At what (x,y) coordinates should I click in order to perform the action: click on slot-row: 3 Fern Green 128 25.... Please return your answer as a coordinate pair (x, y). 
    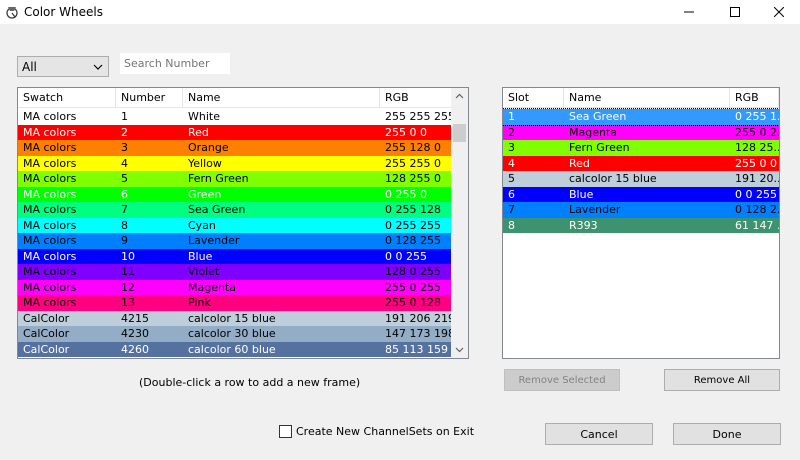
    Looking at the image, I should click on (641, 148).